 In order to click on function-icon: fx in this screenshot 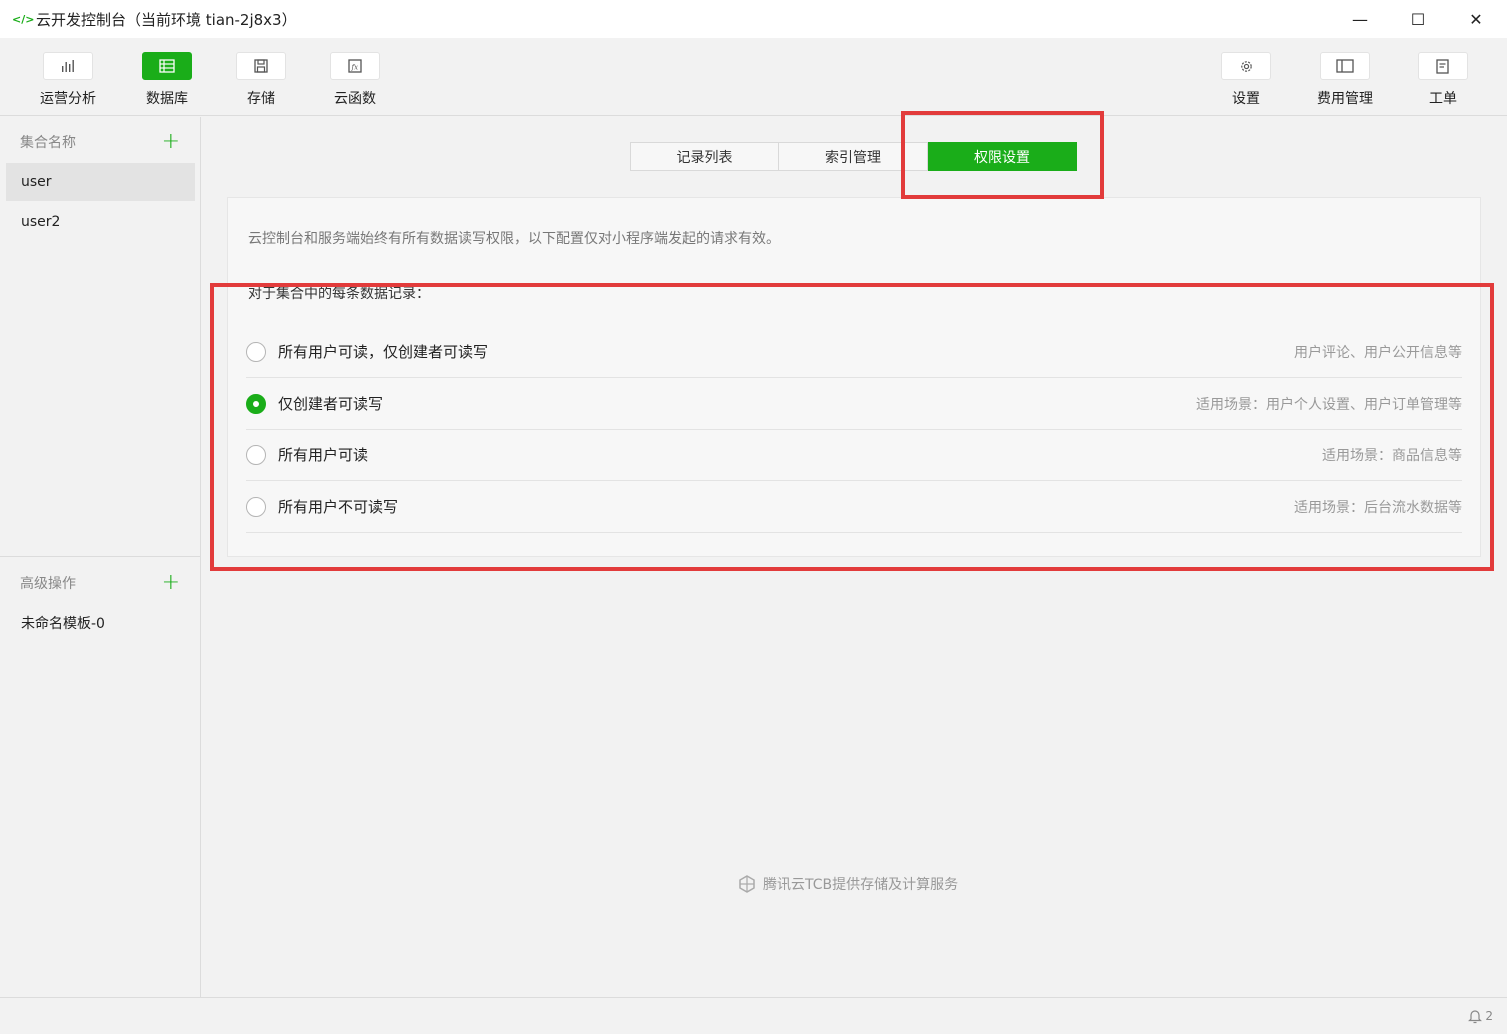, I will do `click(355, 66)`.